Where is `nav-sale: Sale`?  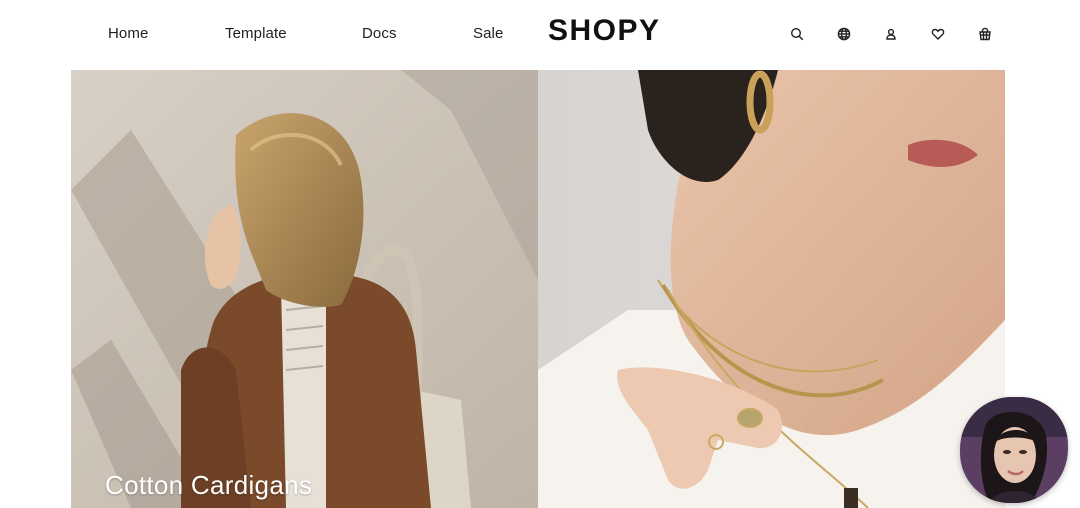
nav-sale: Sale is located at coordinates (488, 33).